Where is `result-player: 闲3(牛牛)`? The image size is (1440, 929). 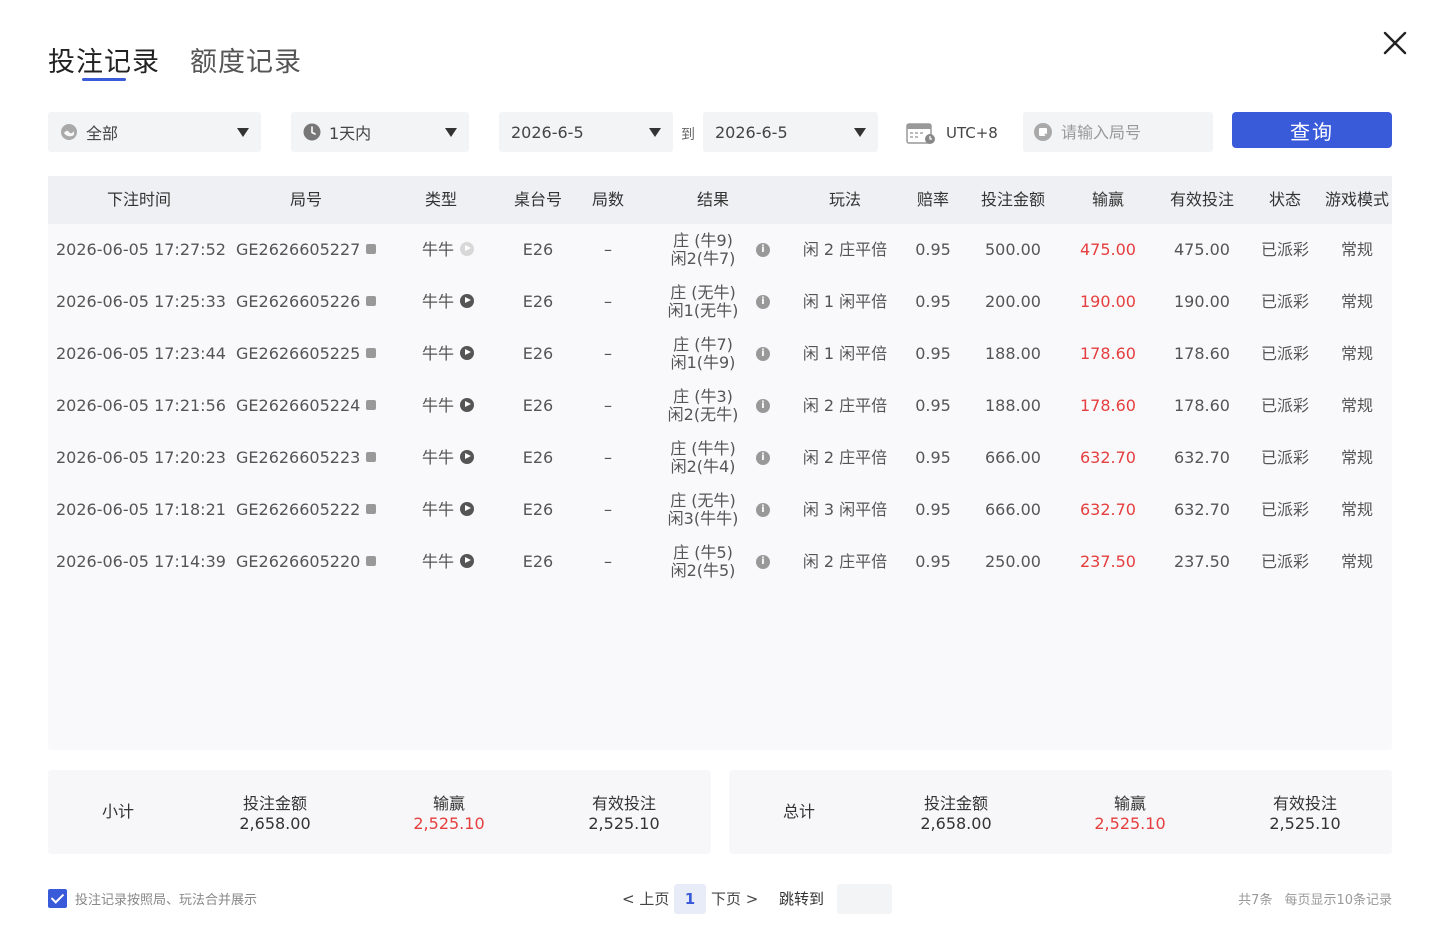
result-player: 闲3(牛牛) is located at coordinates (703, 518).